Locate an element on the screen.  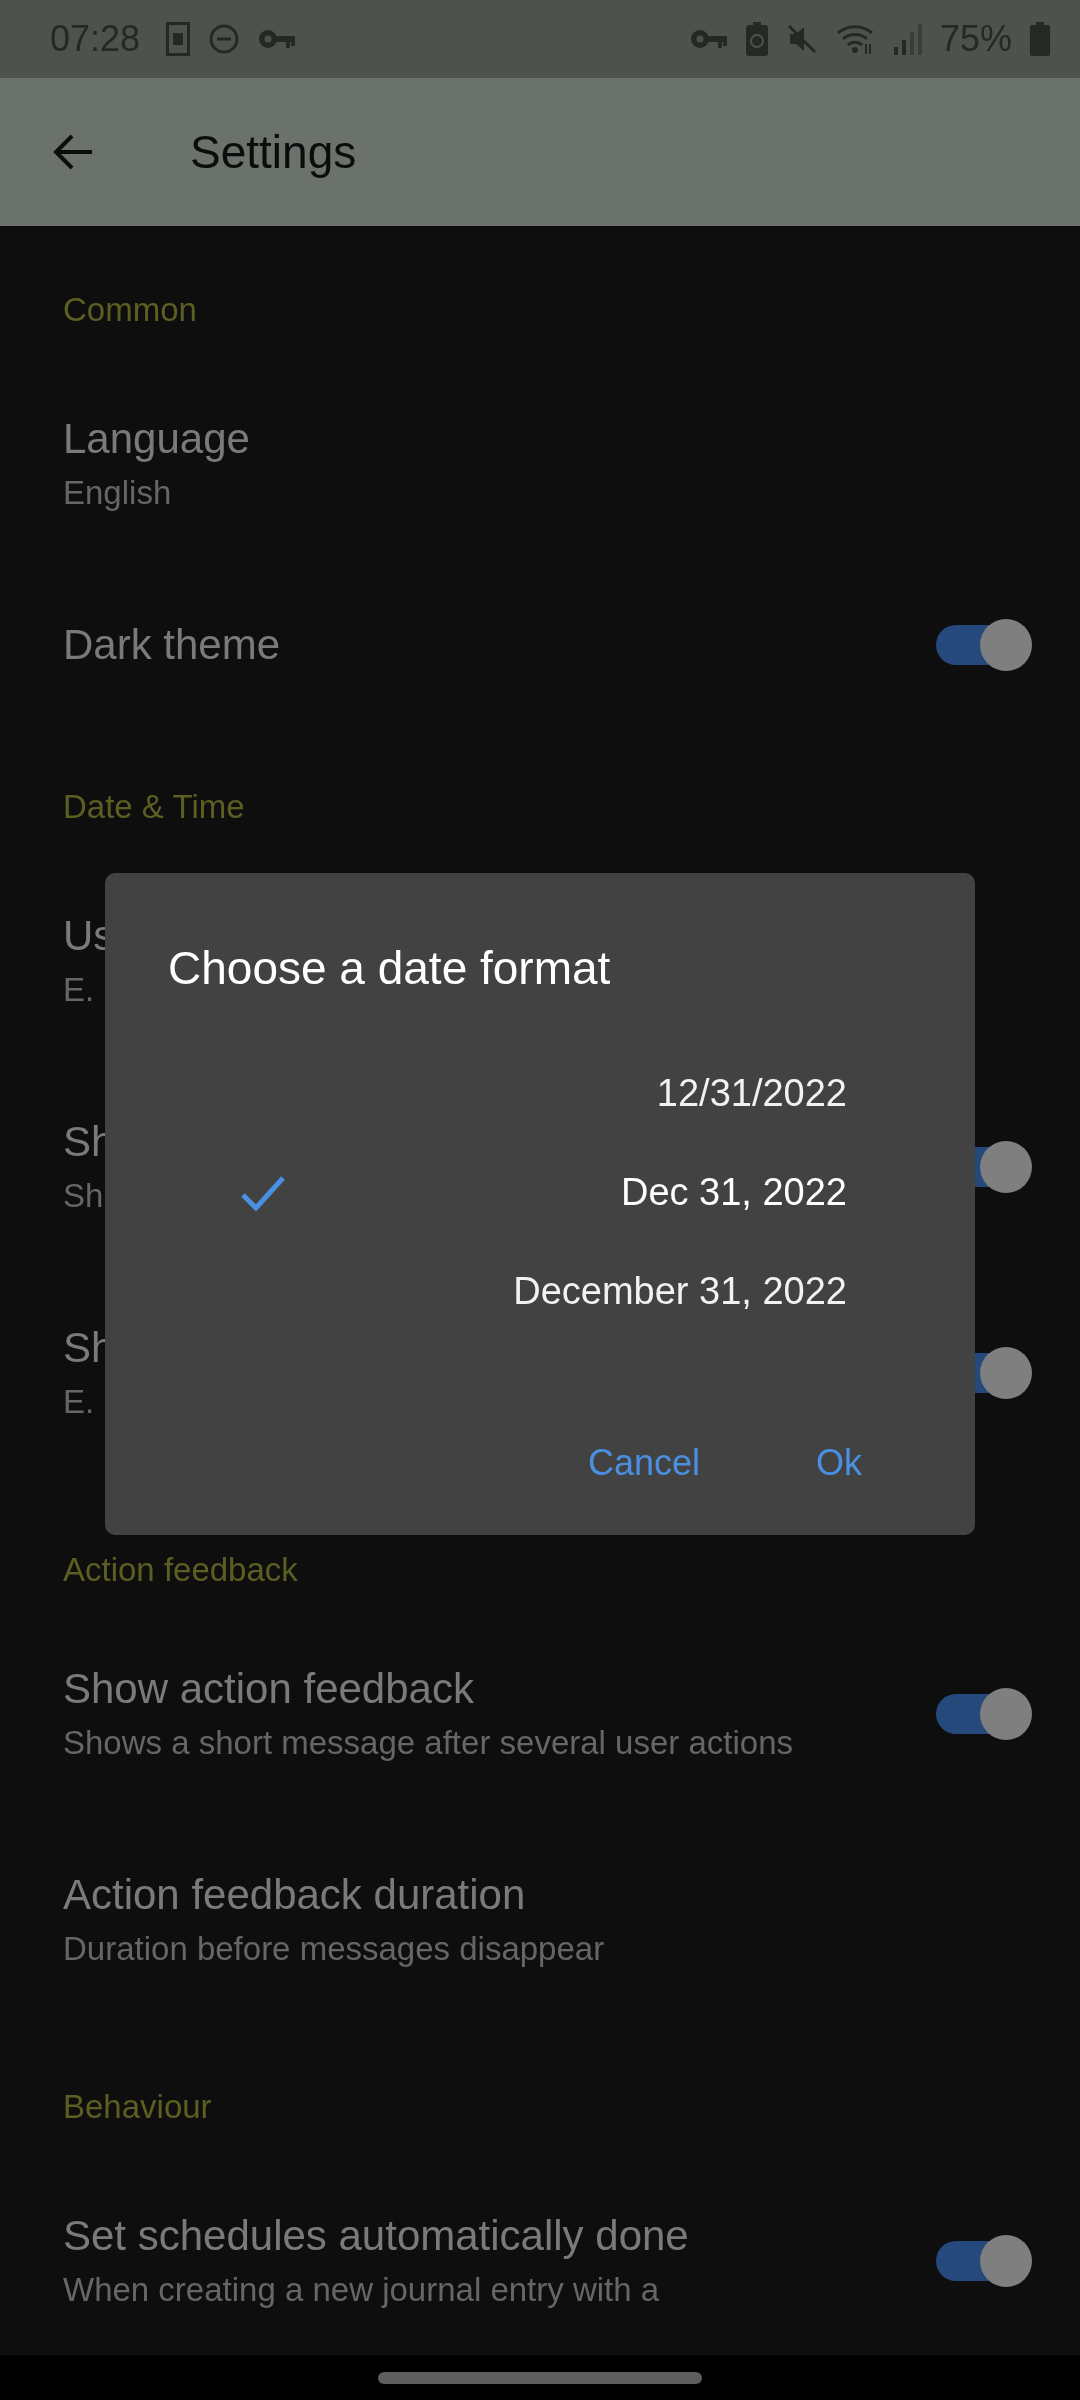
dialog-title: Choose a date format is located at coordinates (390, 968).